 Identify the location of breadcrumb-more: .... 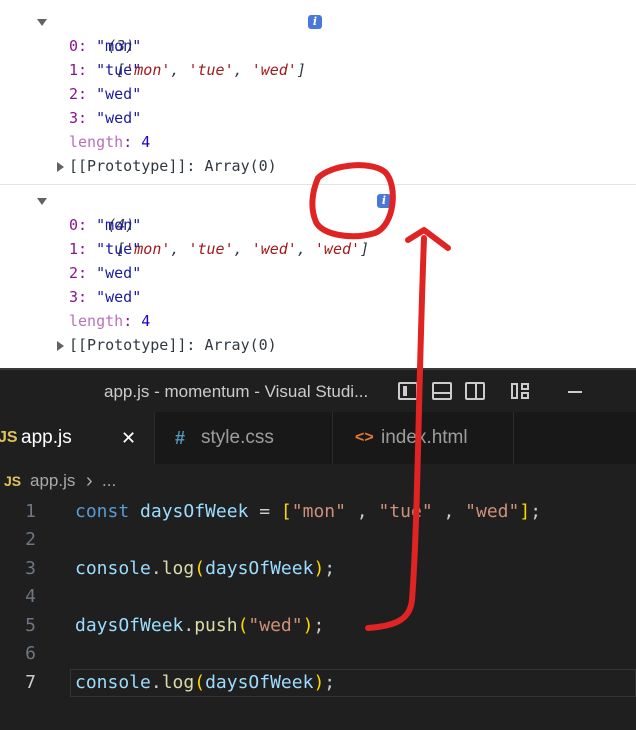
(109, 481).